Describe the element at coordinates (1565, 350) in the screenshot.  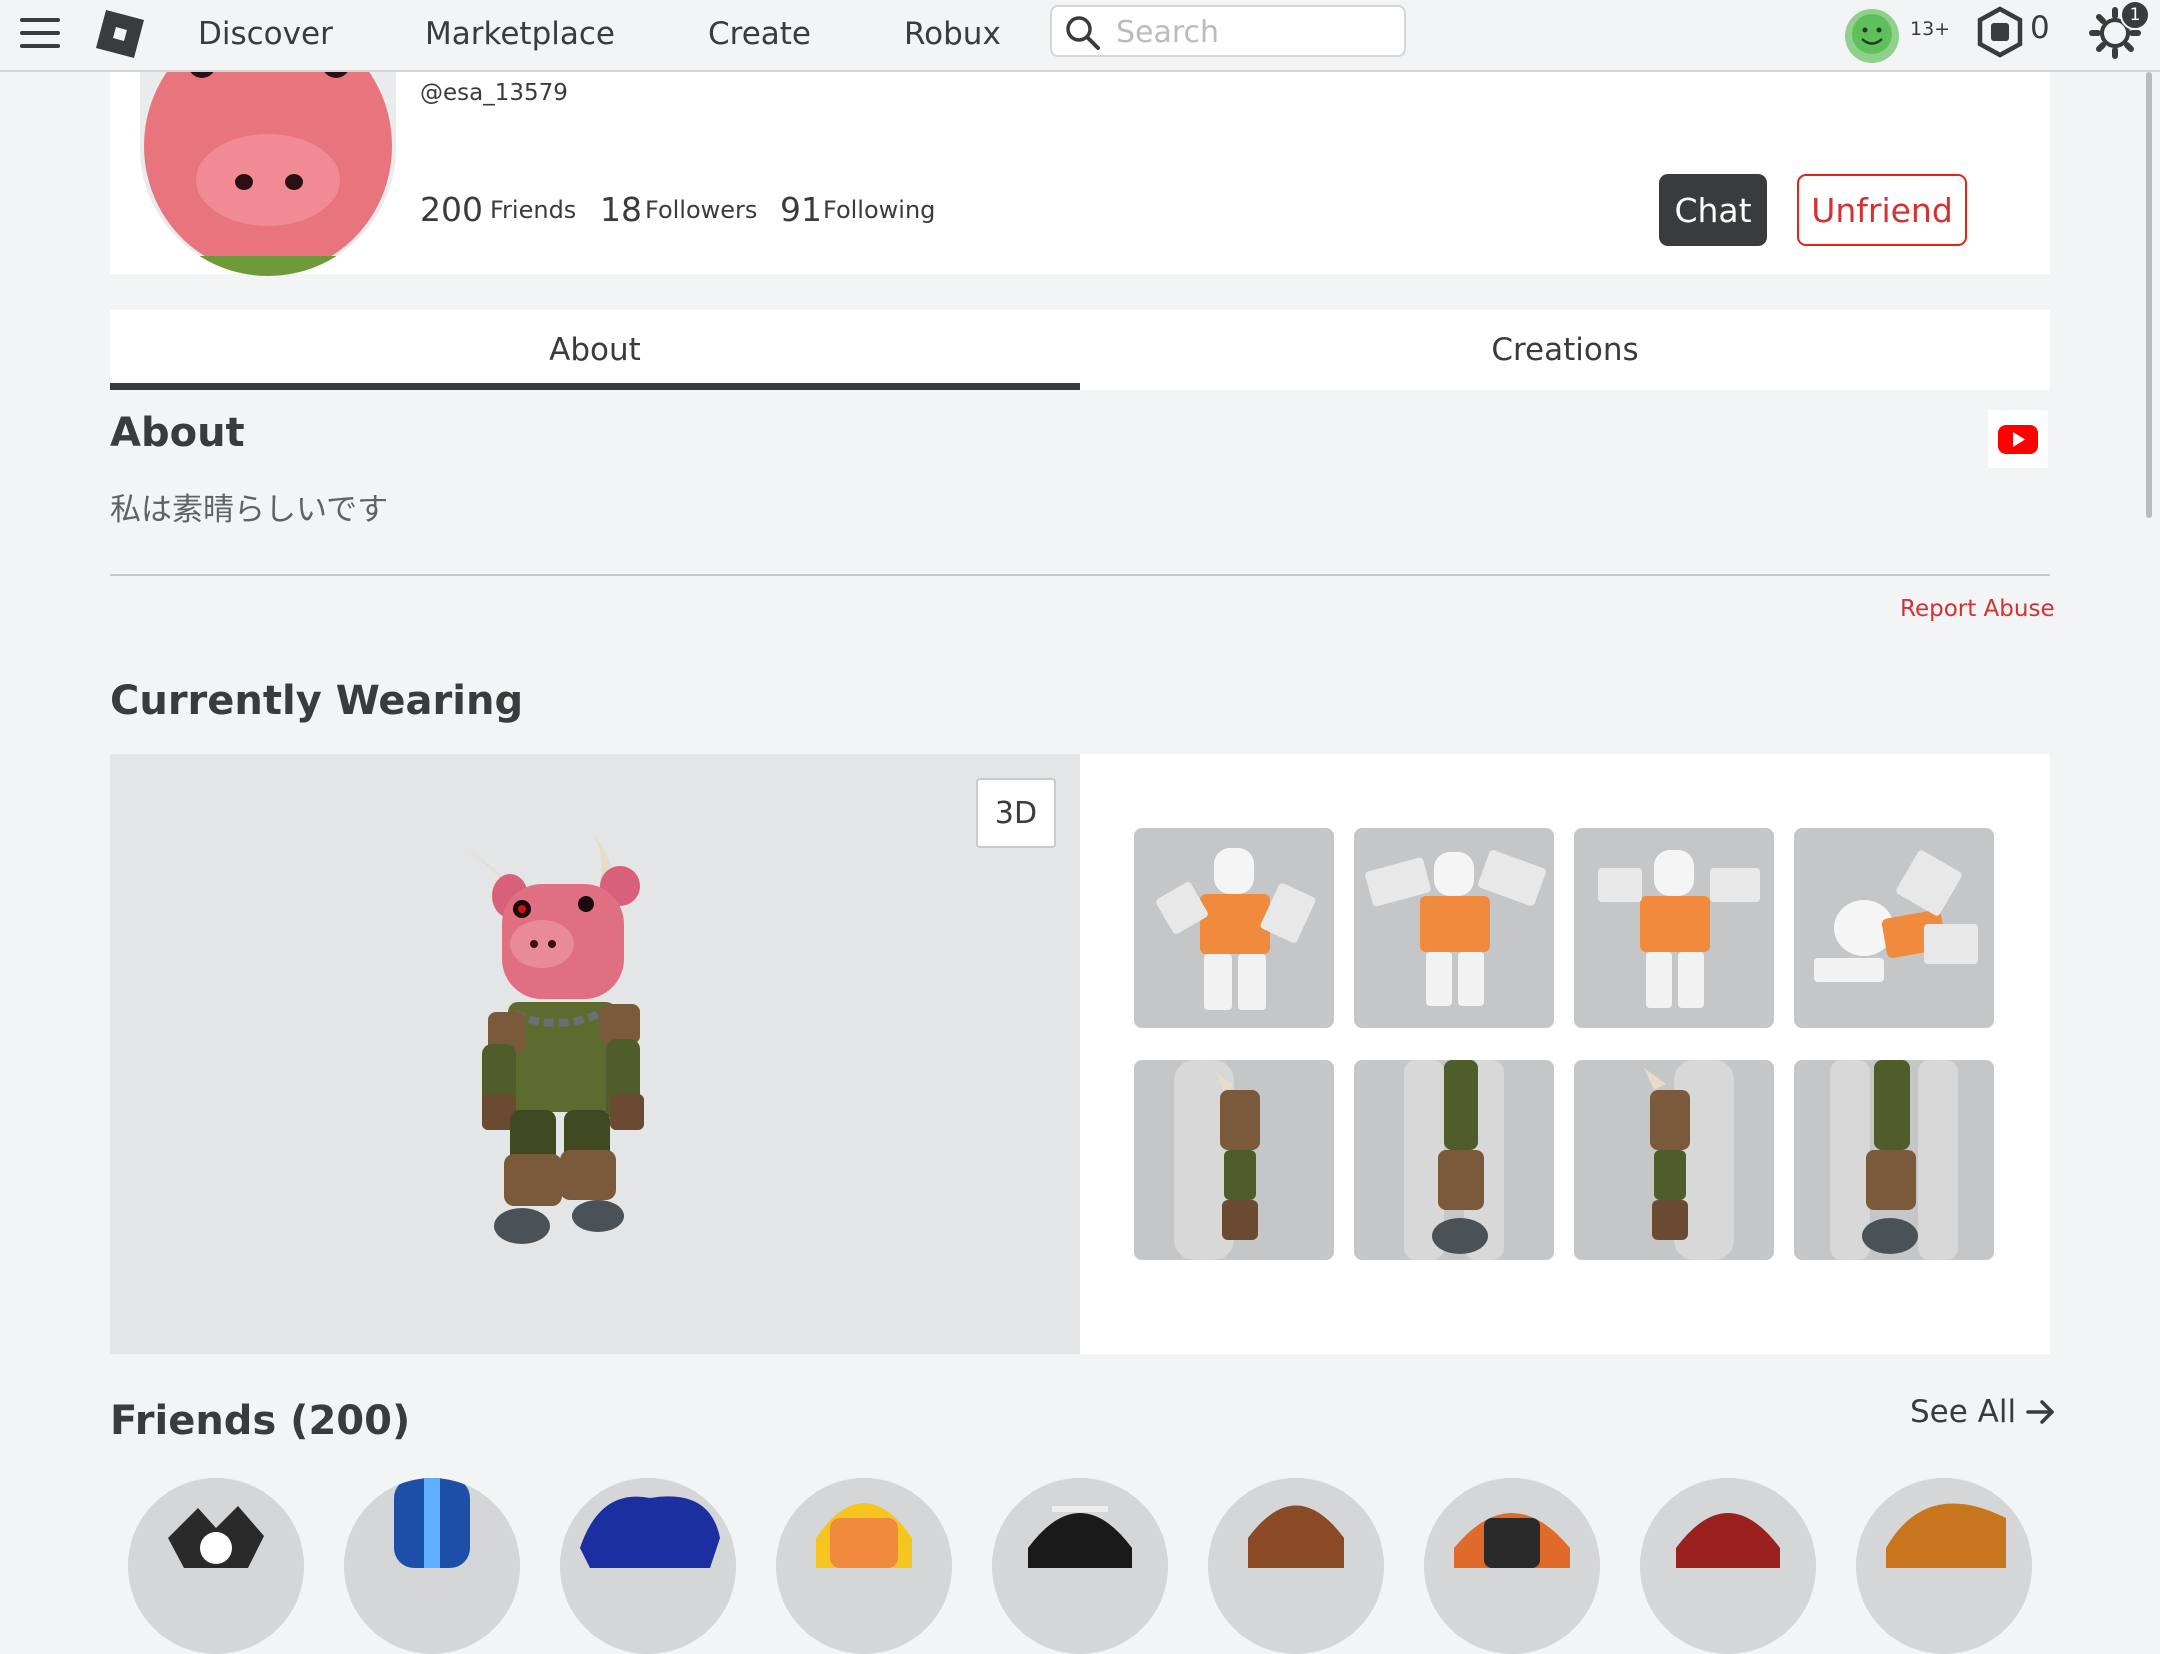
I see `tab-creations: Creations` at that location.